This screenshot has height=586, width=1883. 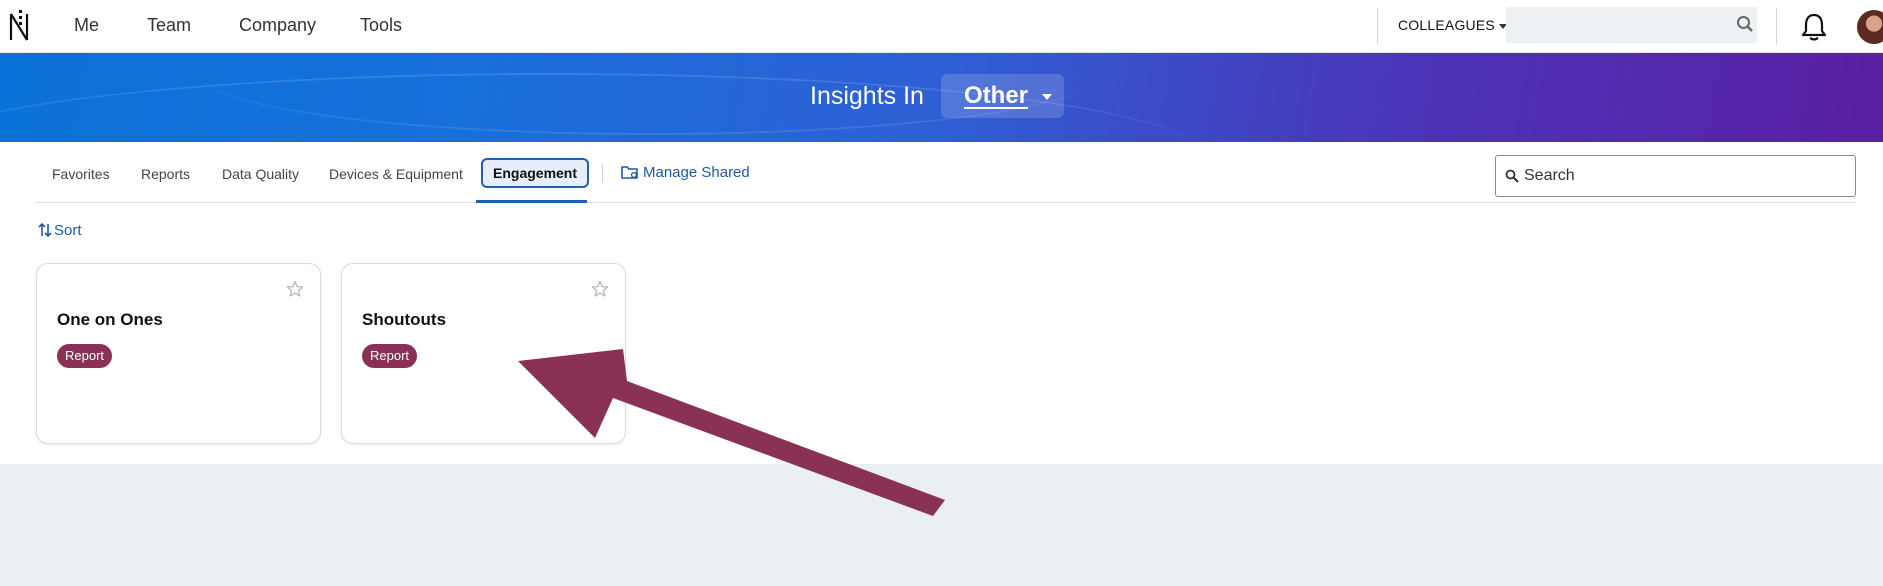 I want to click on folder-share-icon, so click(x=629, y=172).